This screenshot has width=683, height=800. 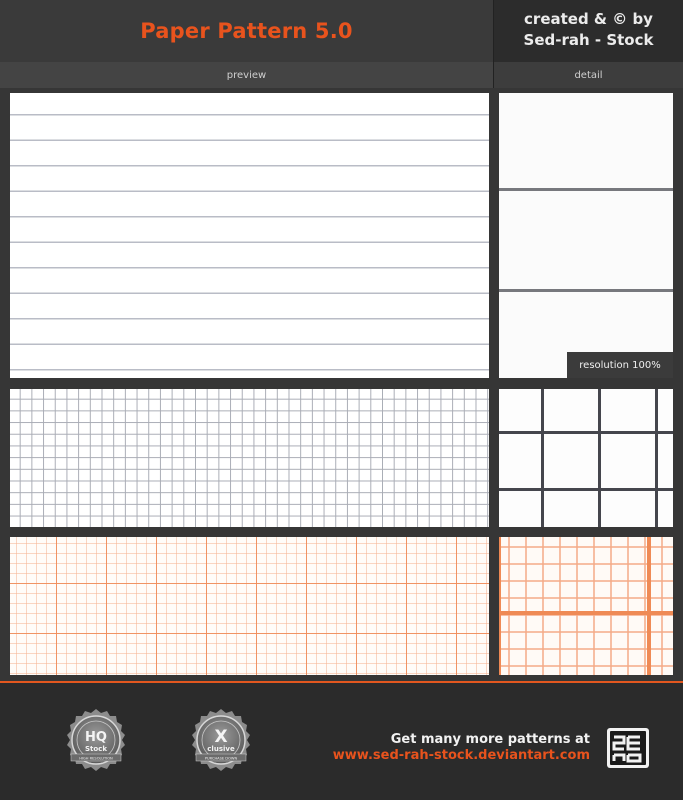 I want to click on sed-rah-logo-icon, so click(x=628, y=748).